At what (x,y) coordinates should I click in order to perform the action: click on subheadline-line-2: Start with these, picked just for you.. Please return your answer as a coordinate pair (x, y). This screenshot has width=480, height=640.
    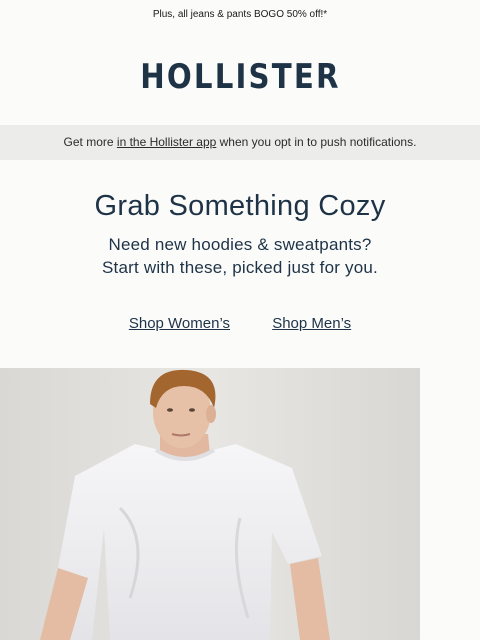
    Looking at the image, I should click on (240, 267).